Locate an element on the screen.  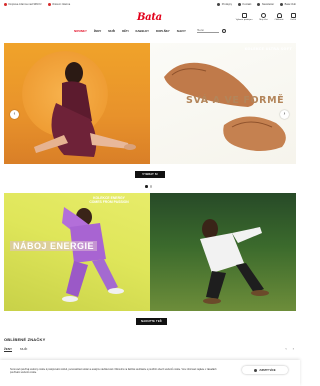
energy-man-image is located at coordinates (223, 252).